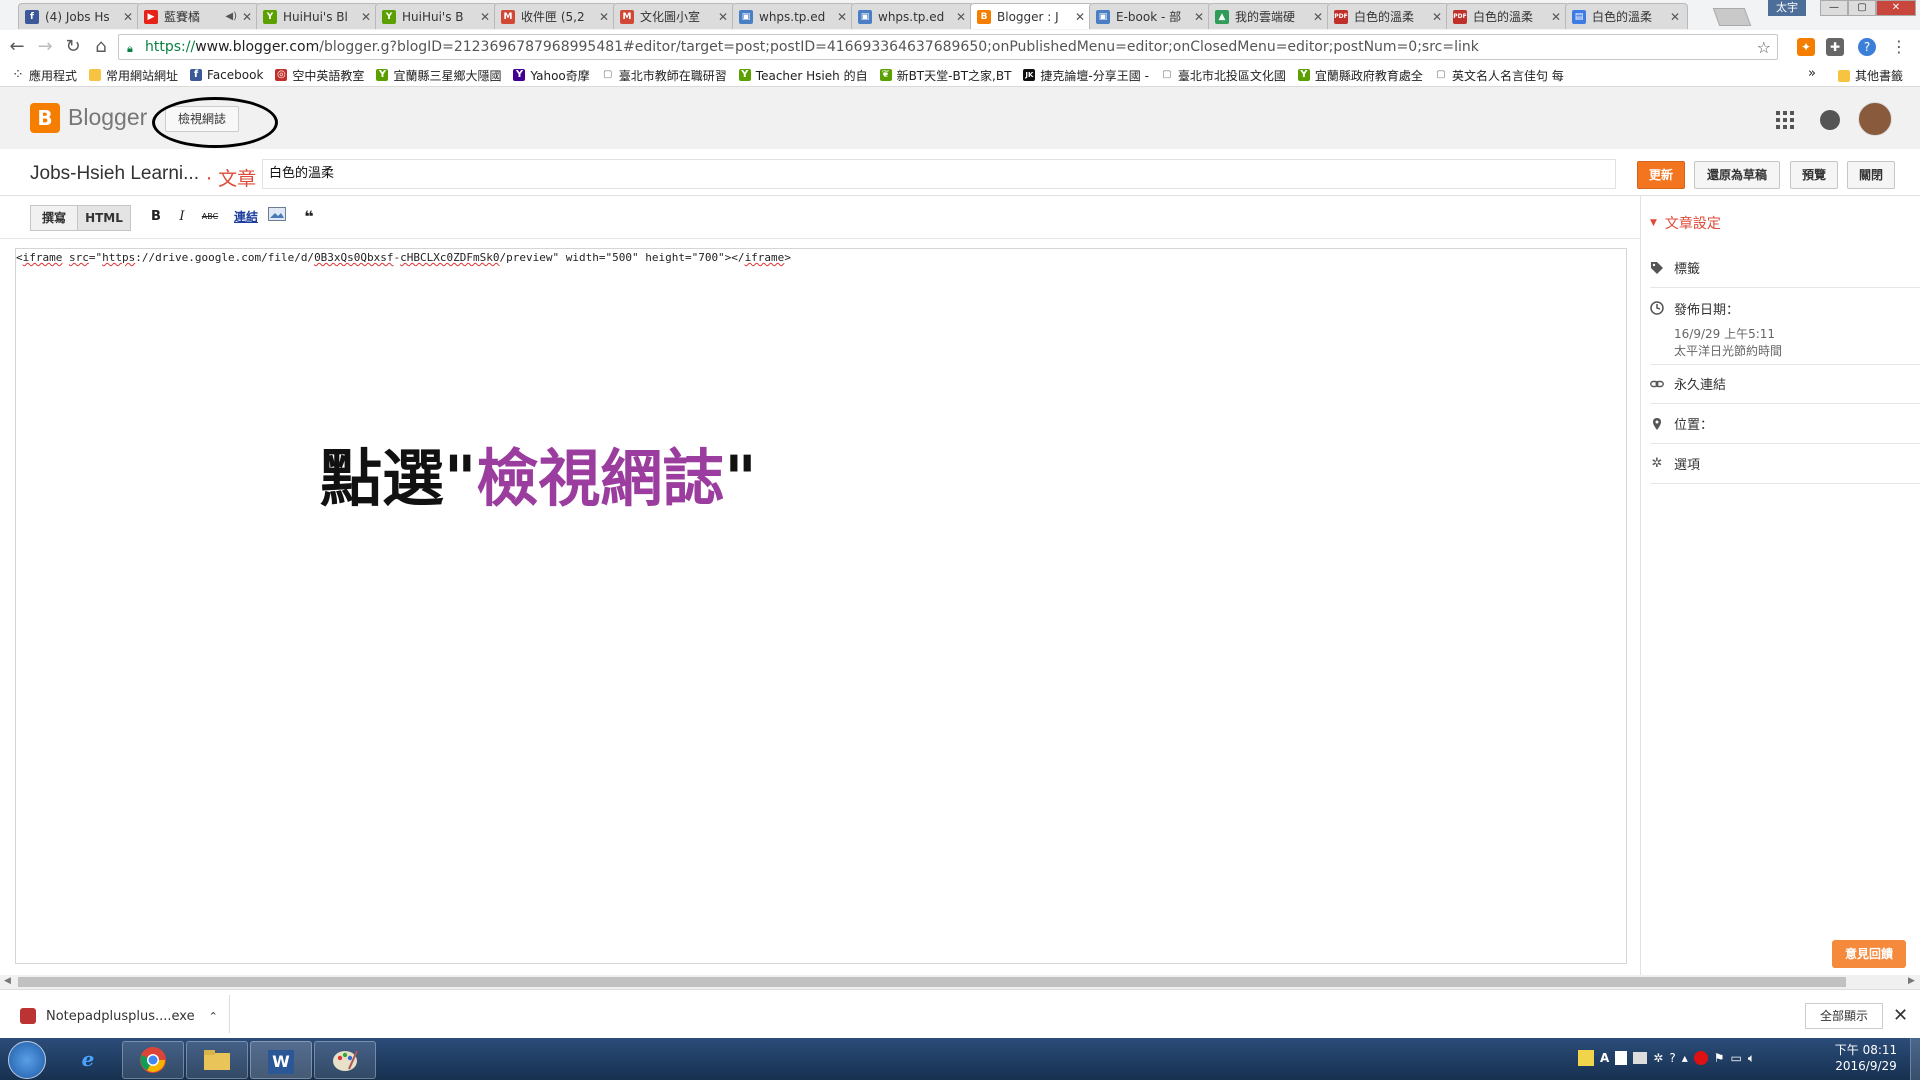 This screenshot has height=1085, width=1920. What do you see at coordinates (309, 217) in the screenshot?
I see `quote-icon: ❝` at bounding box center [309, 217].